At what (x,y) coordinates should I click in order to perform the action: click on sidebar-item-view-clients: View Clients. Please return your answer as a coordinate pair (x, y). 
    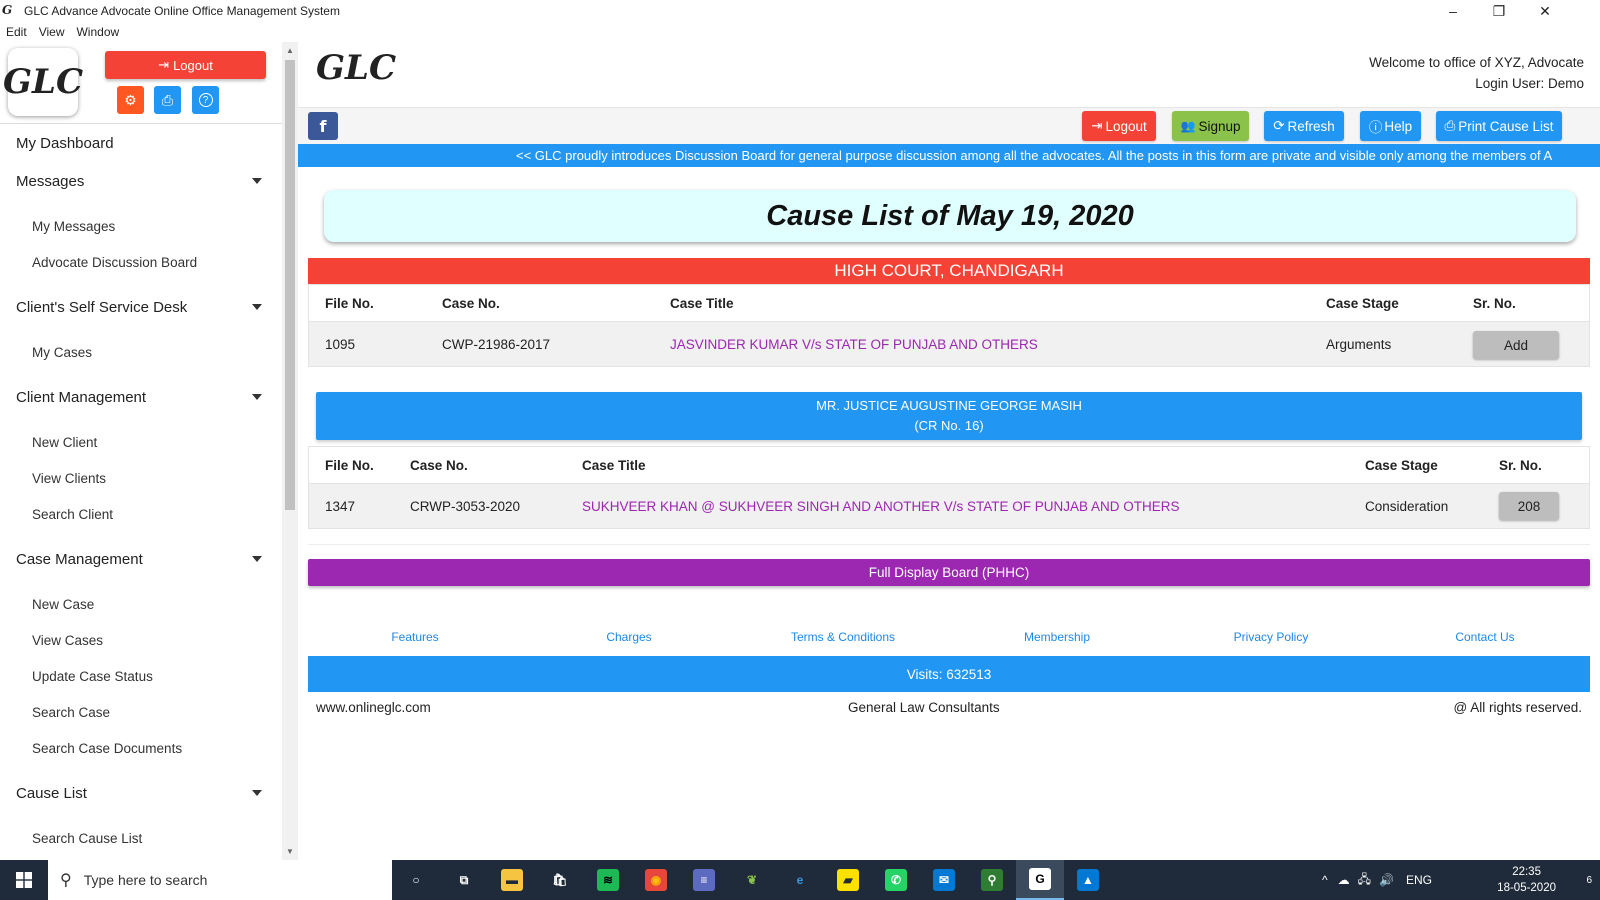
    Looking at the image, I should click on (141, 478).